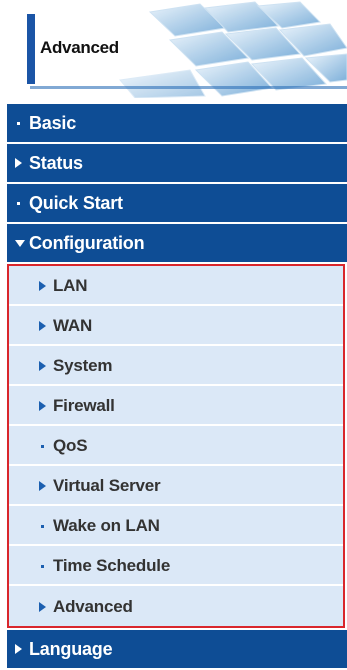 This screenshot has width=347, height=670. I want to click on subnav-item-qos: QoS, so click(176, 447).